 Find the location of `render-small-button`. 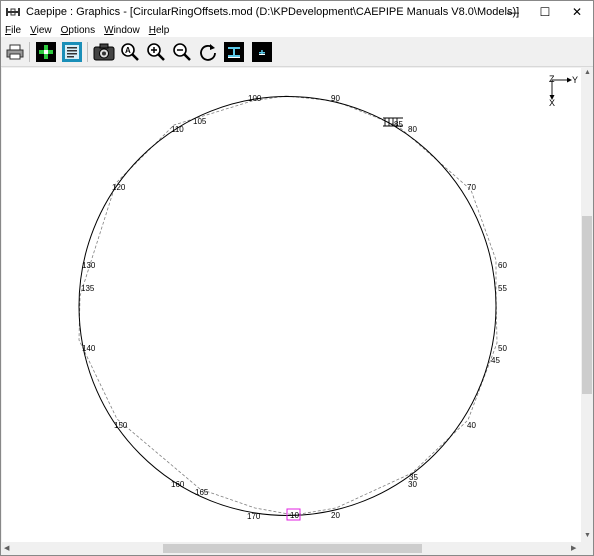

render-small-button is located at coordinates (262, 52).